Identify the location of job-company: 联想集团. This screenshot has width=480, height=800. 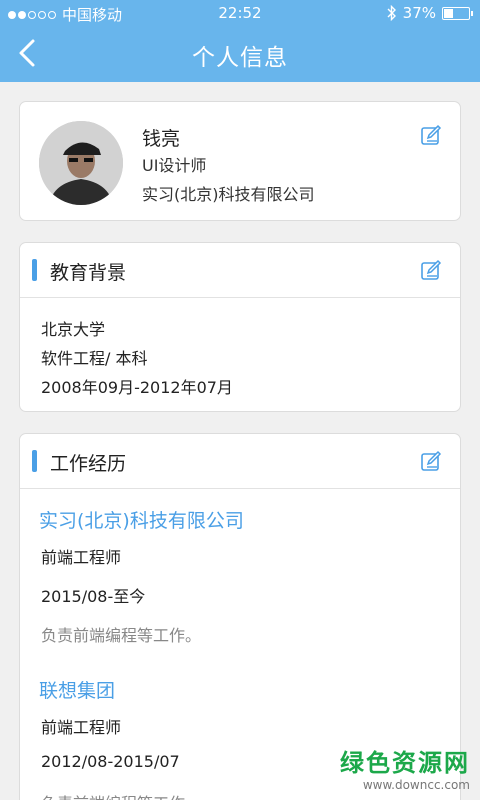
(77, 689).